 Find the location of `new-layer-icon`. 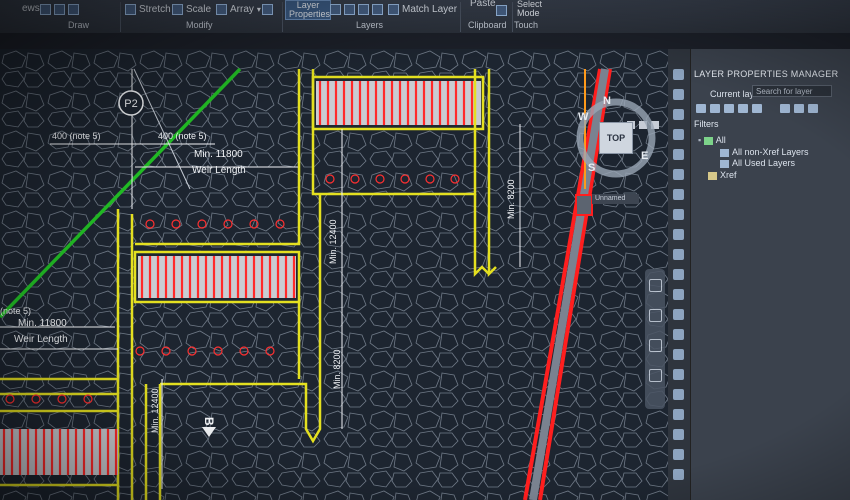

new-layer-icon is located at coordinates (701, 108).